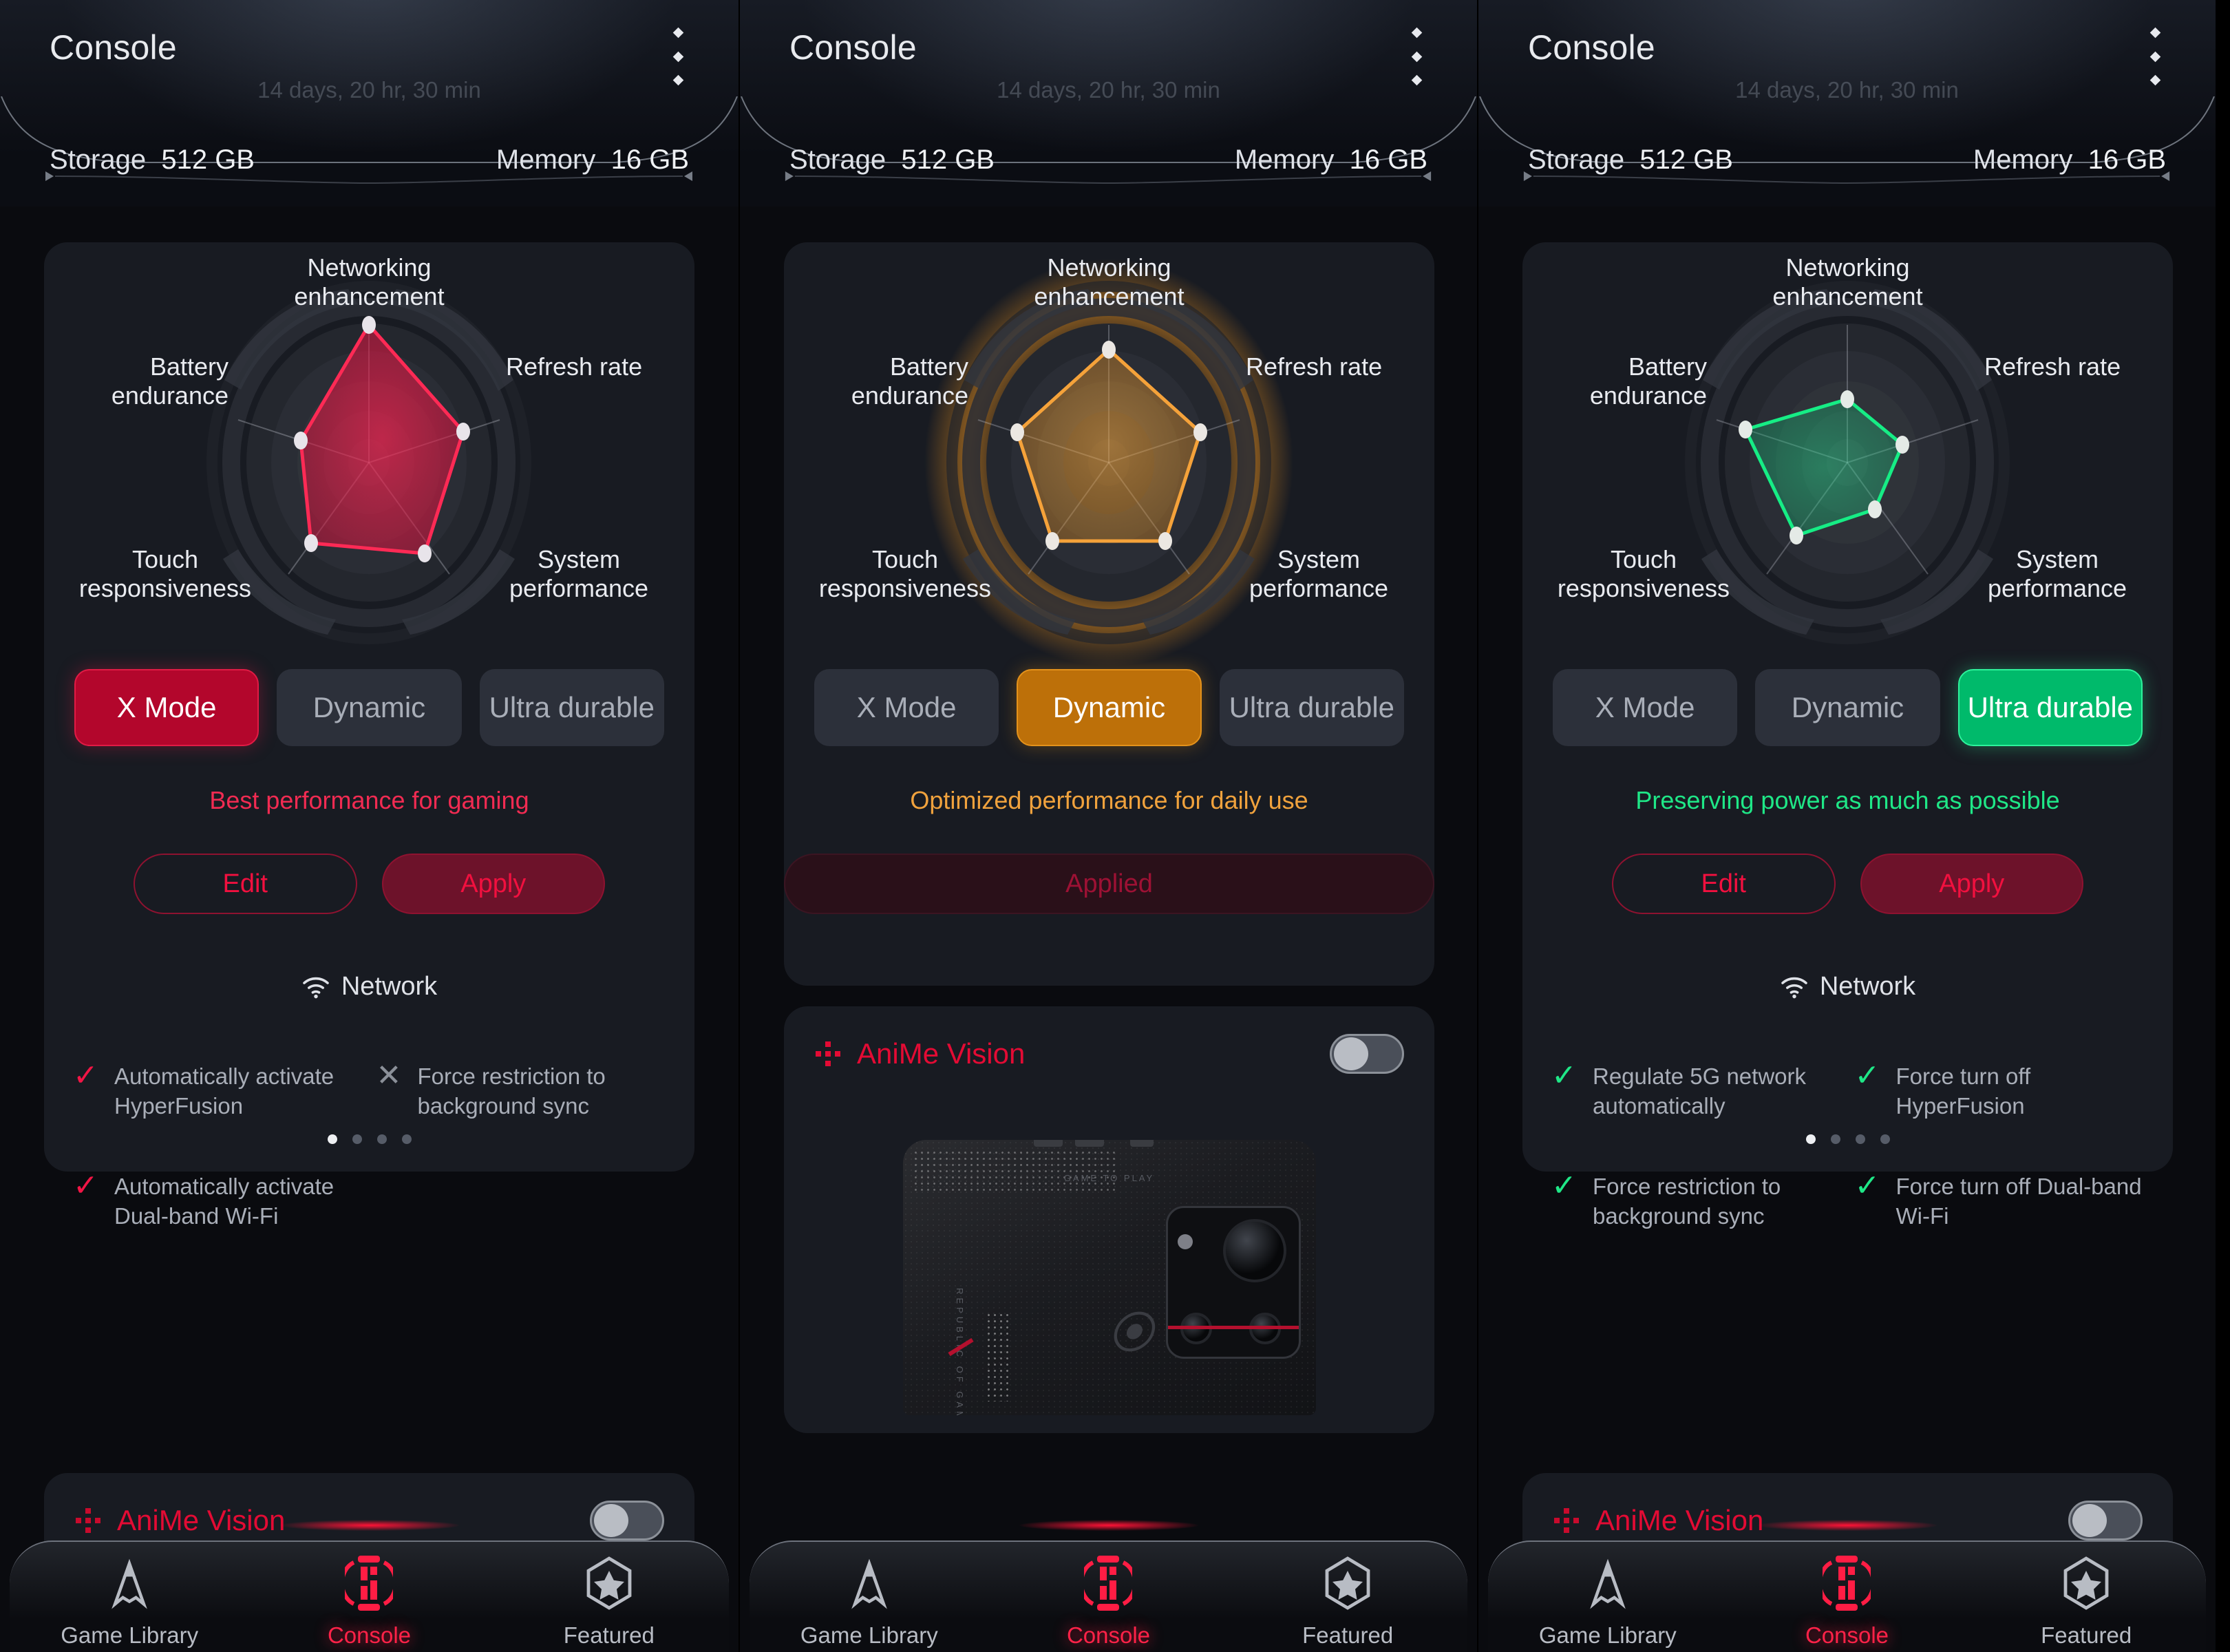 The image size is (2230, 1652). What do you see at coordinates (1109, 800) in the screenshot?
I see `mode-hint-text: Optimized performance for daily use` at bounding box center [1109, 800].